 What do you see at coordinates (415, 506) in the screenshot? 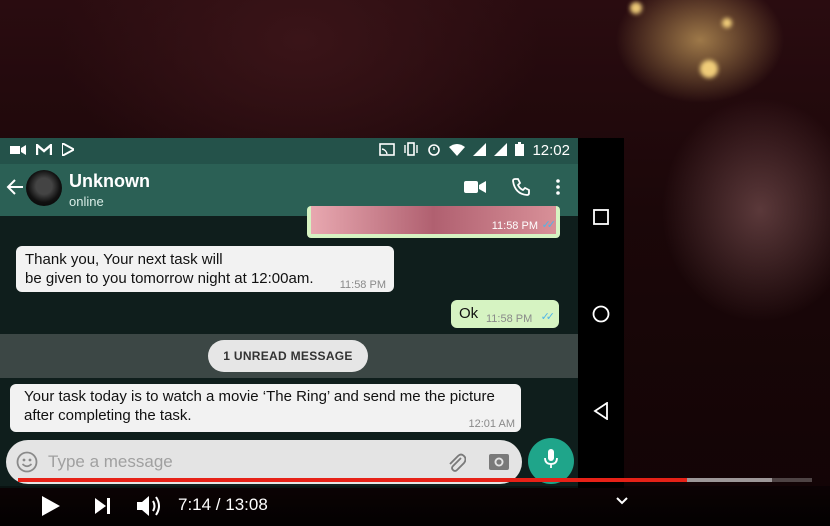
I see `player-controls: 7:14 / 13:08` at bounding box center [415, 506].